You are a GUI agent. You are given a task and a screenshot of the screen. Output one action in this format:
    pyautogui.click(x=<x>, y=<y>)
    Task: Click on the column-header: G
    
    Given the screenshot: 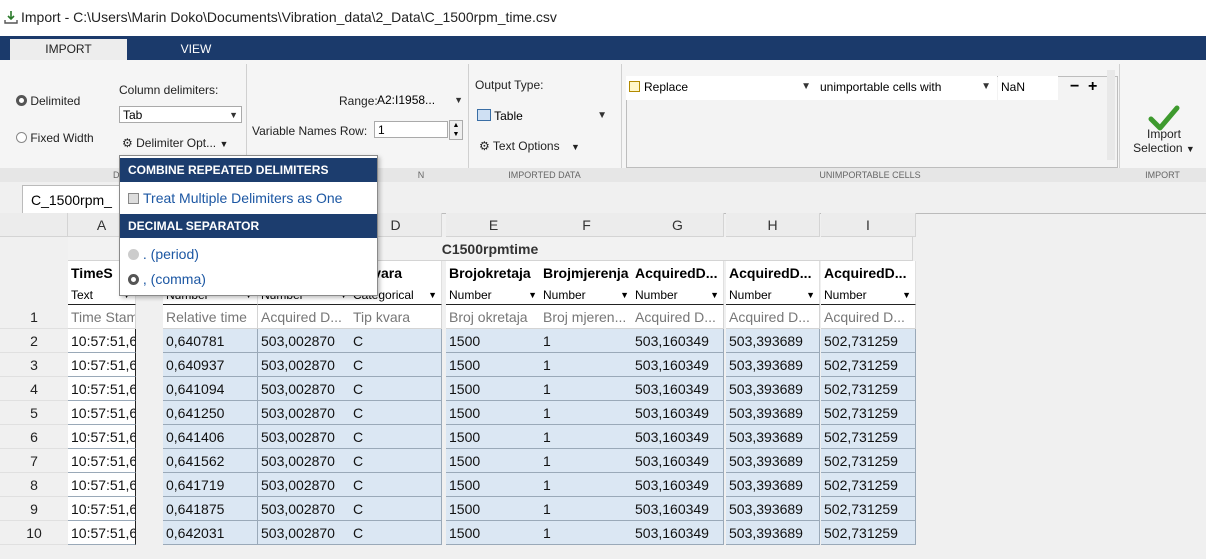 What is the action you would take?
    pyautogui.click(x=678, y=225)
    